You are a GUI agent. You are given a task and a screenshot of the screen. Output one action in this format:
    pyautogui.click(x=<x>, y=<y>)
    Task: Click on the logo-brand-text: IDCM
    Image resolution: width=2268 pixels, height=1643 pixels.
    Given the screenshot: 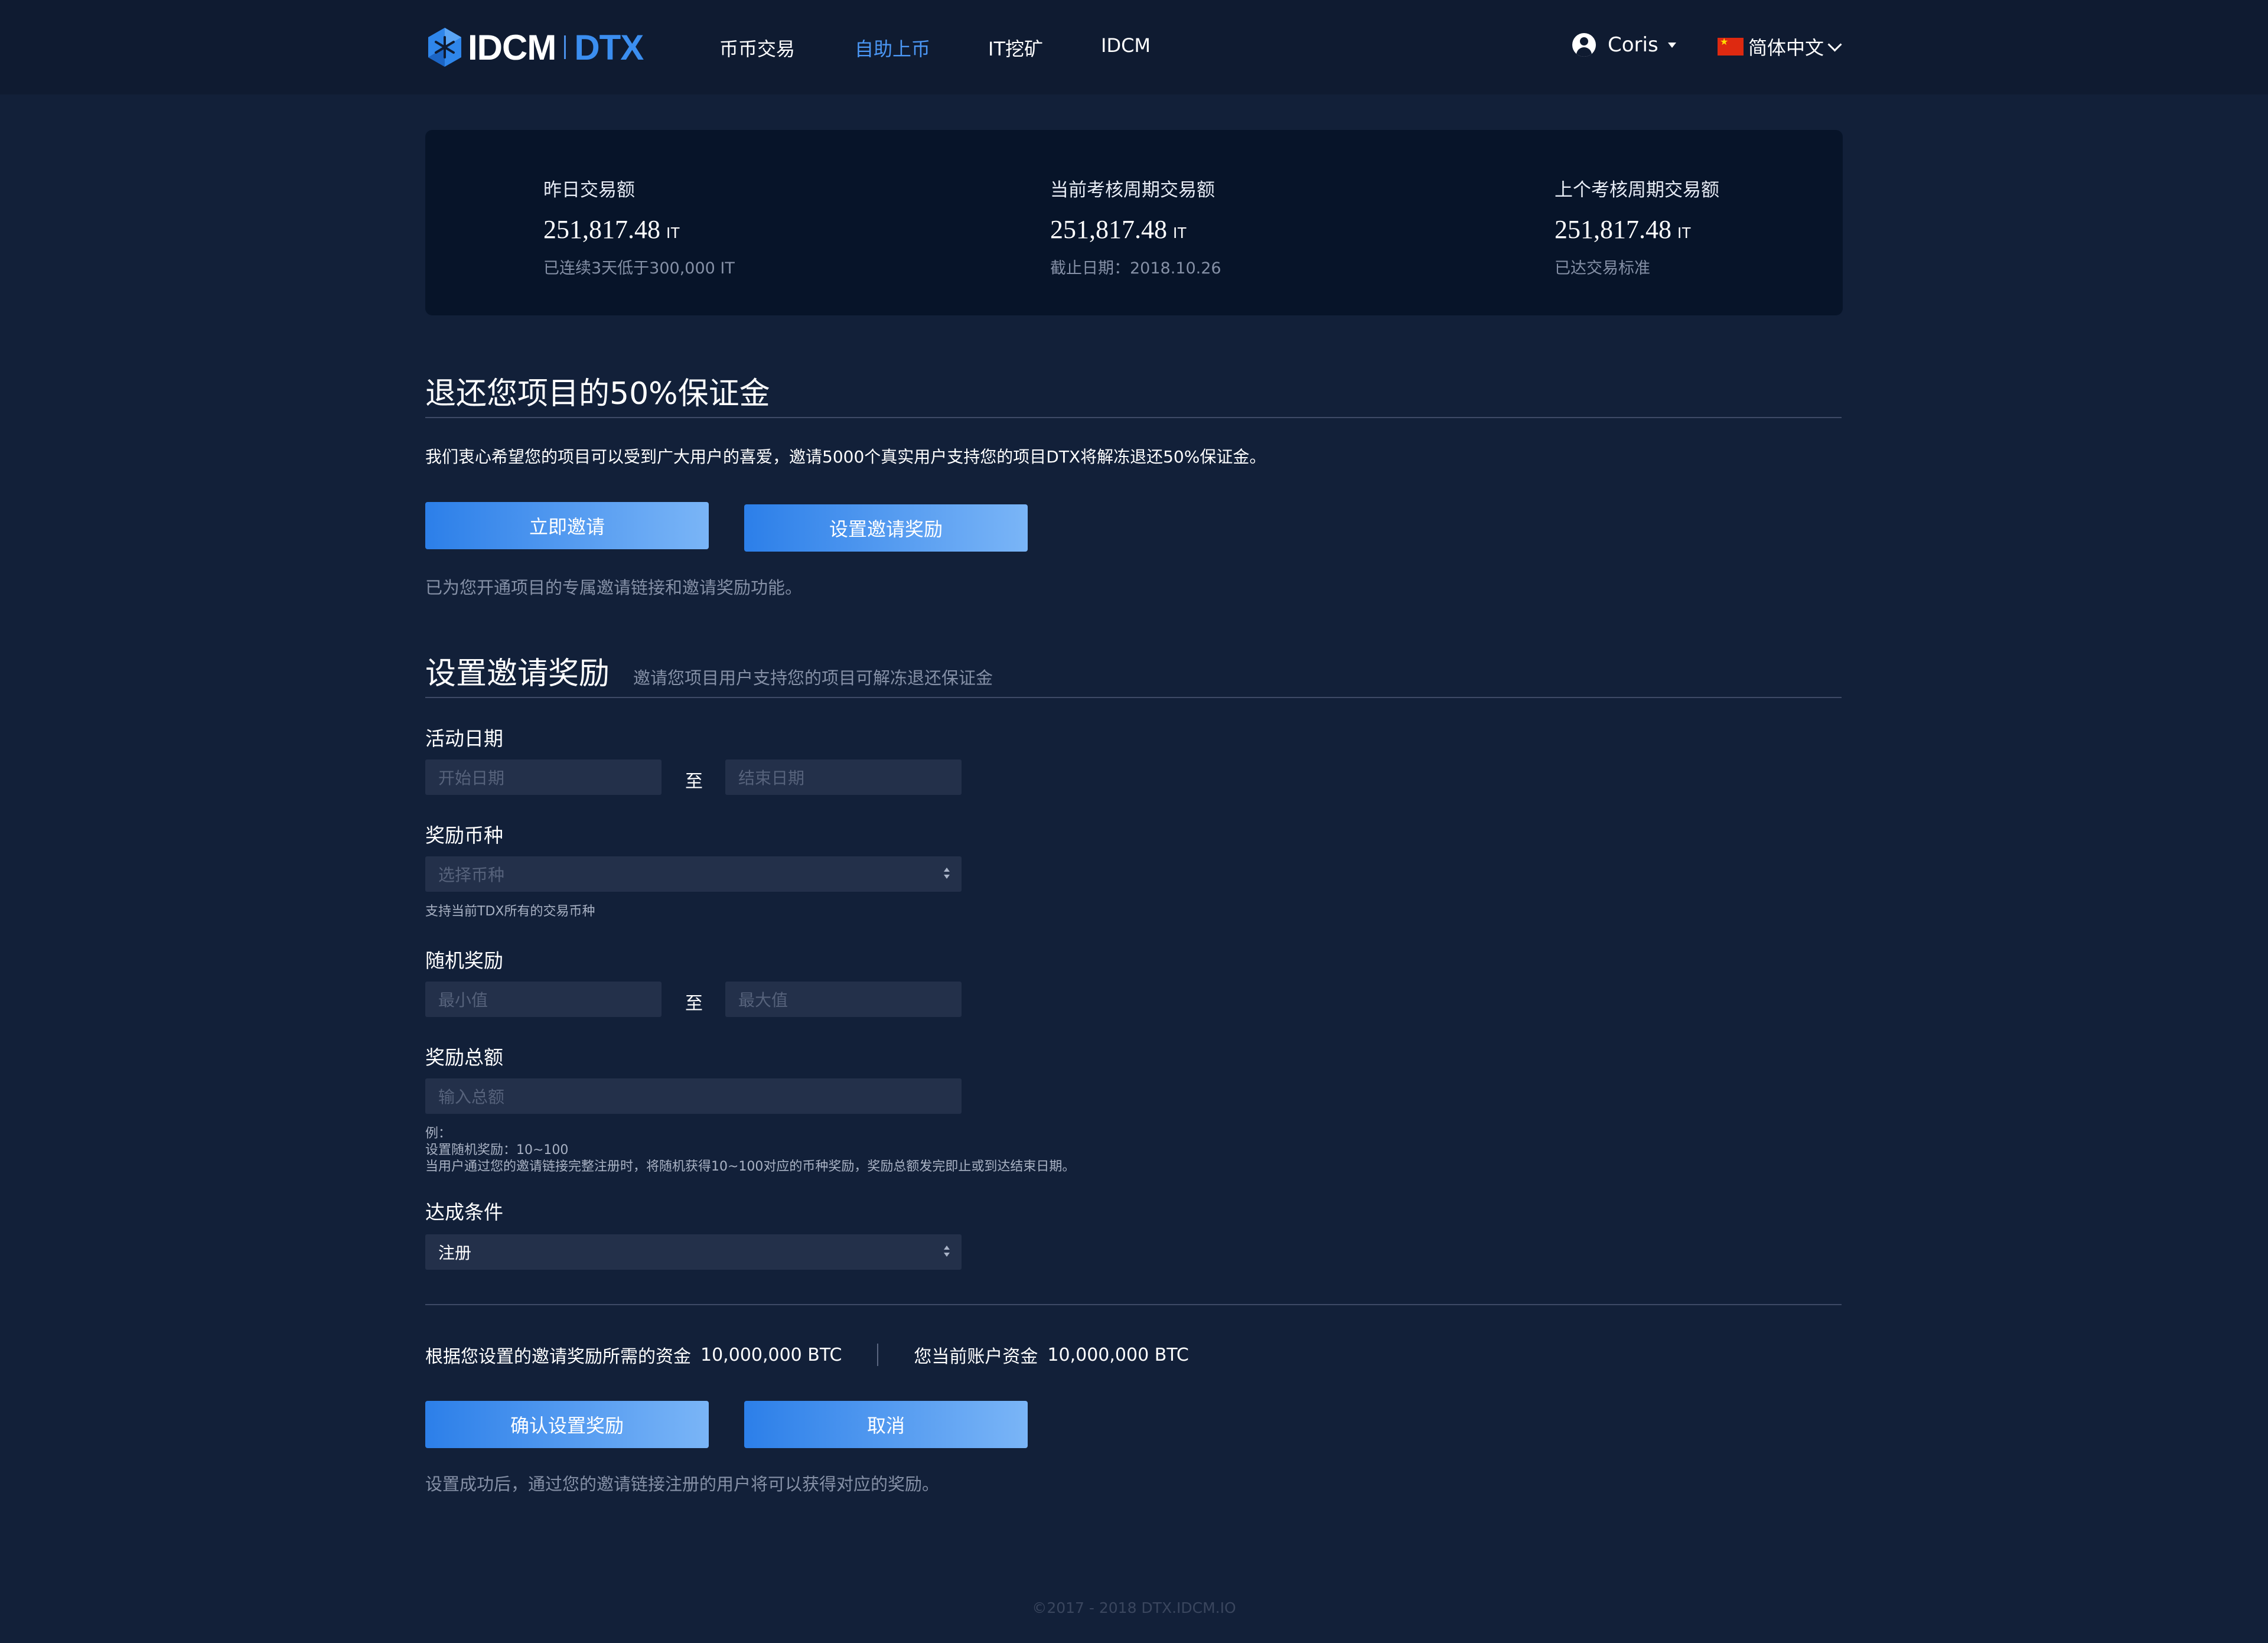 What is the action you would take?
    pyautogui.click(x=512, y=47)
    